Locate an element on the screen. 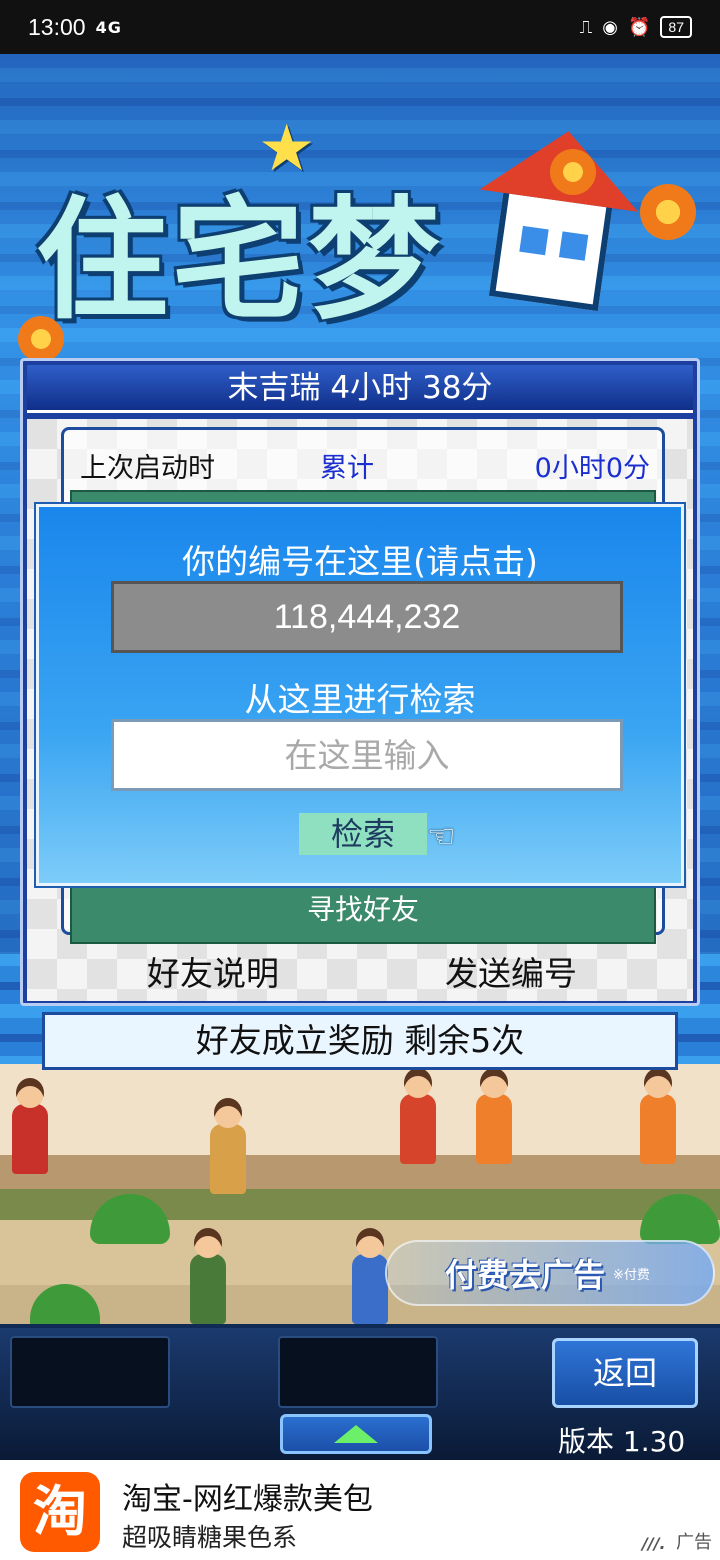  ad-subtitle: 超吸睛糖果色系 is located at coordinates (210, 1537).